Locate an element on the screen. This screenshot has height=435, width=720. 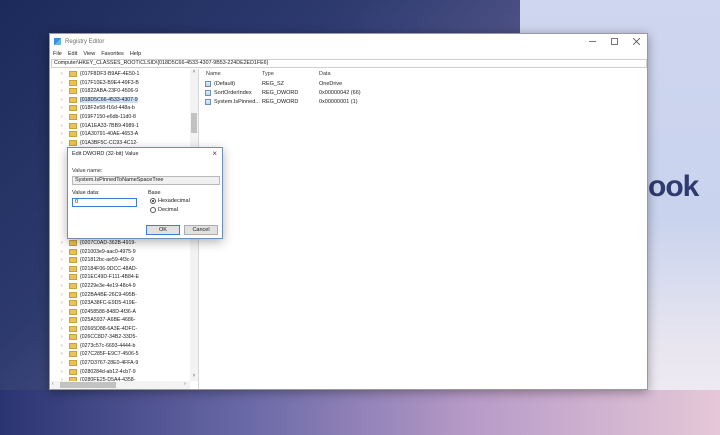
tree-hscroll-thumb is located at coordinates (88, 385).